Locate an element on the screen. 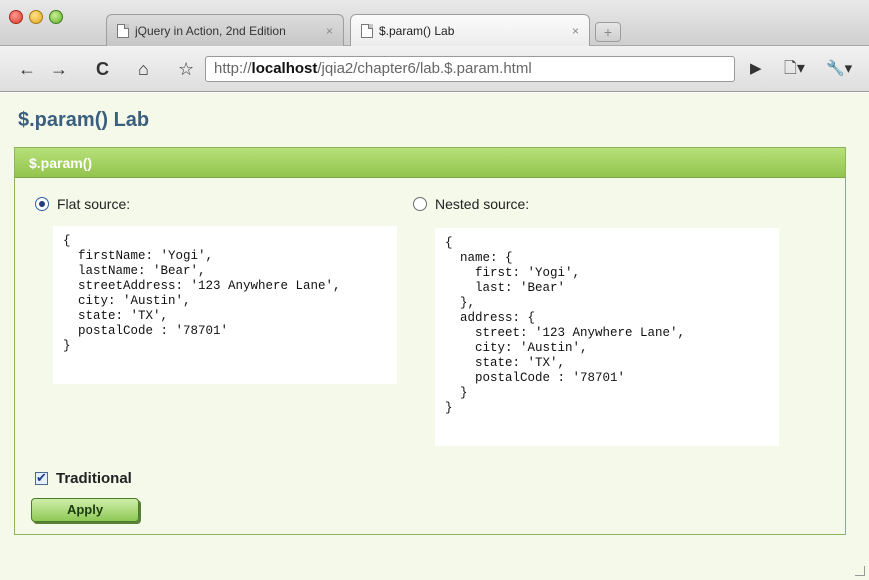 The width and height of the screenshot is (869, 580). traditional-option: Traditional is located at coordinates (83, 478).